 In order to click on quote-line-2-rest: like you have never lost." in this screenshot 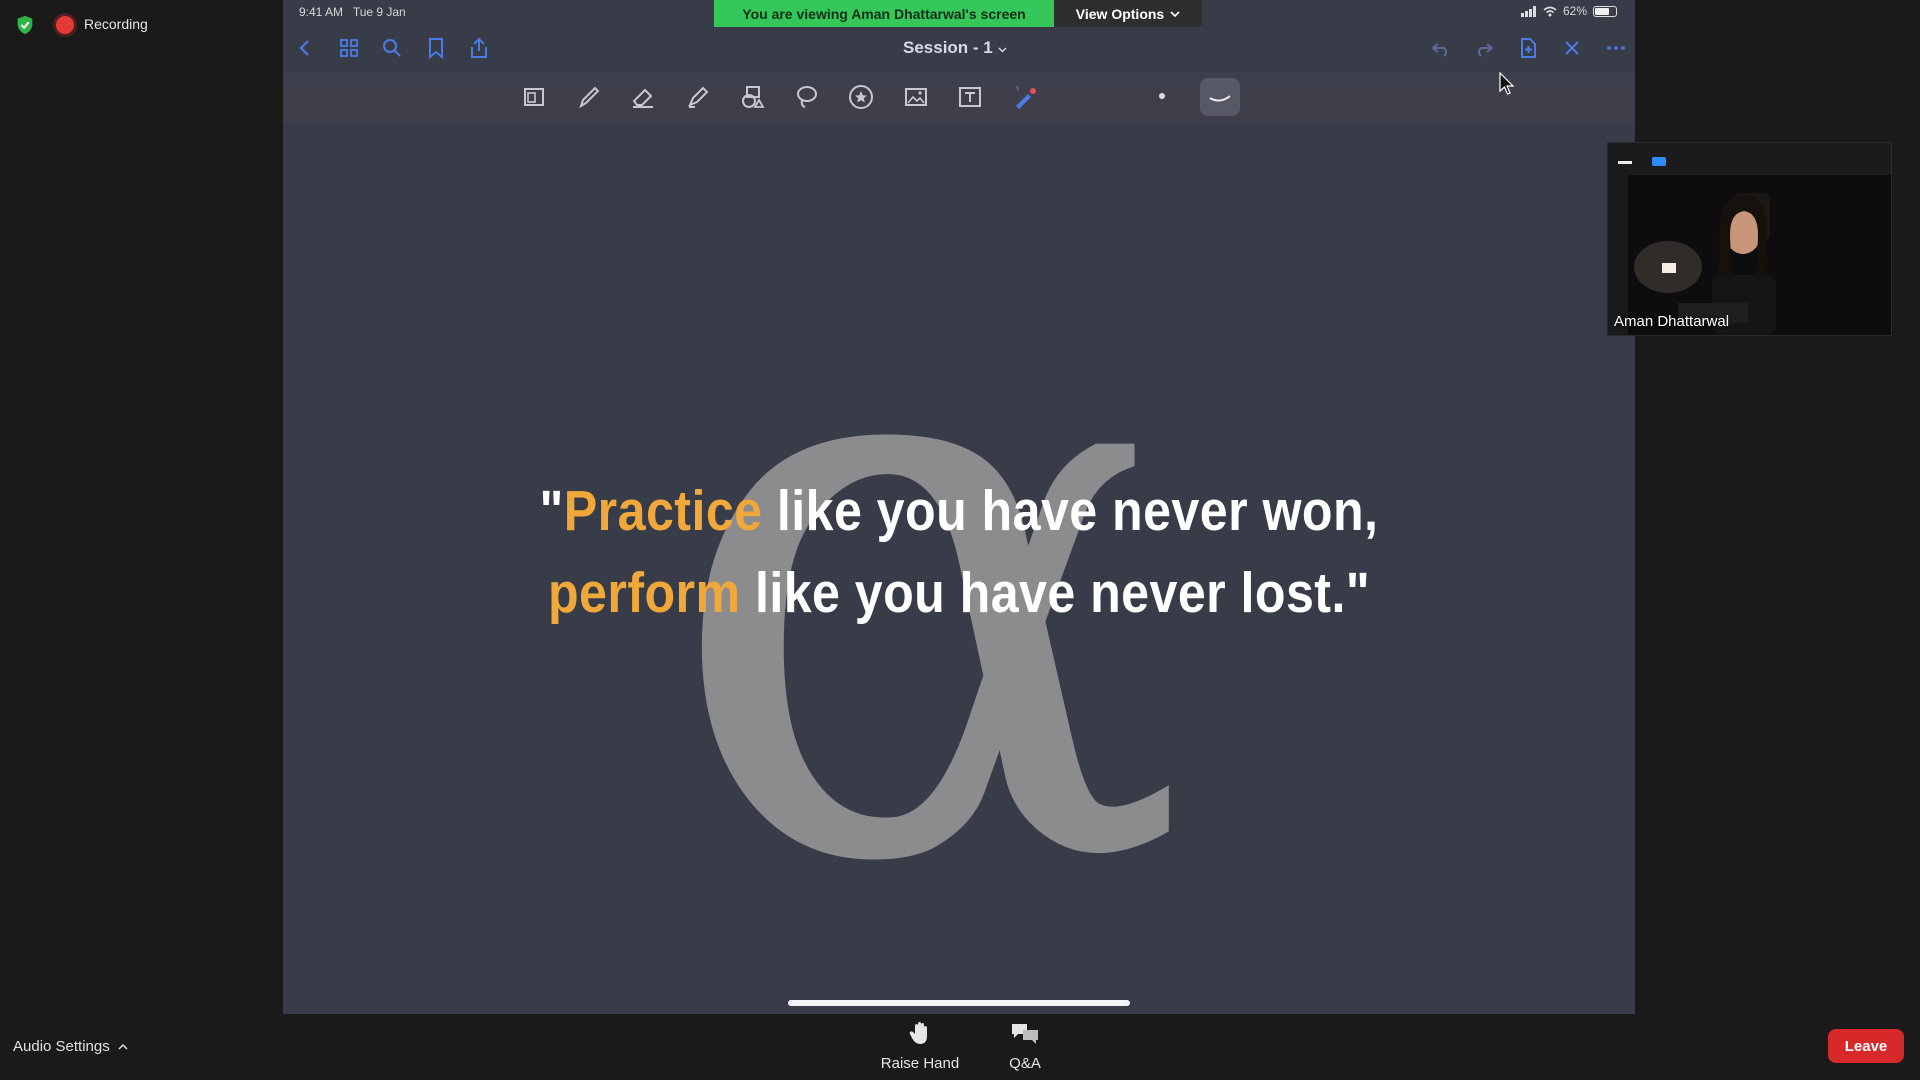, I will do `click(1055, 593)`.